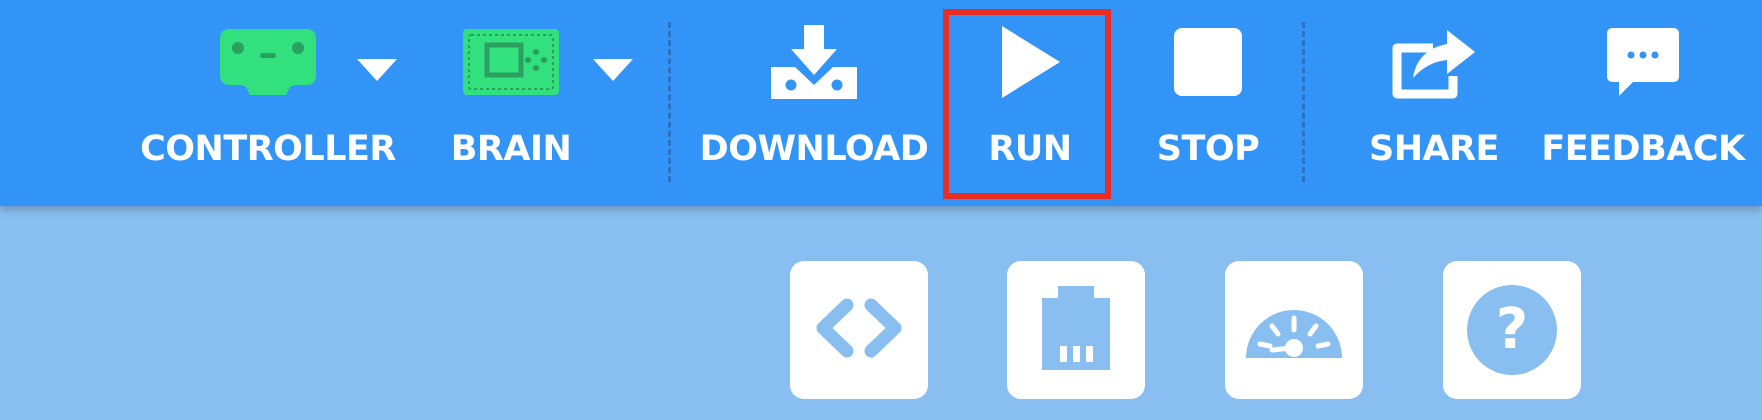 The image size is (1762, 420). I want to click on help-icon: ?, so click(1512, 330).